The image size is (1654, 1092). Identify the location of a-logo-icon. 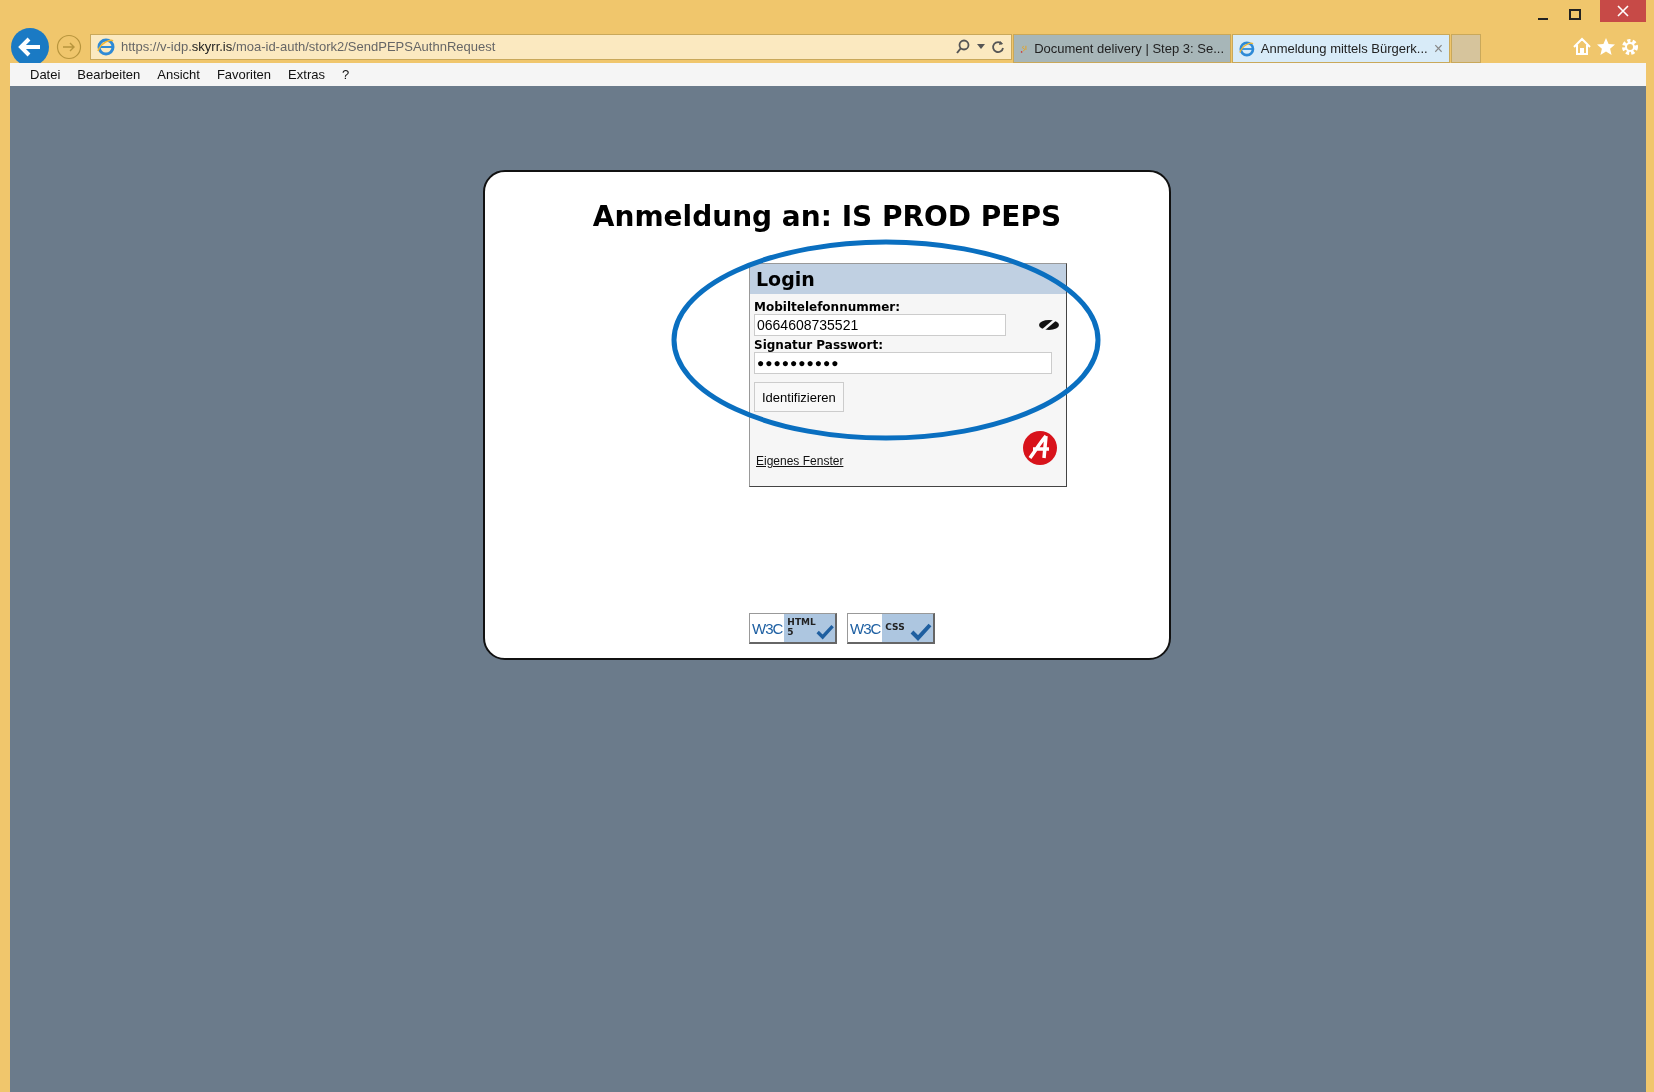
(1040, 448).